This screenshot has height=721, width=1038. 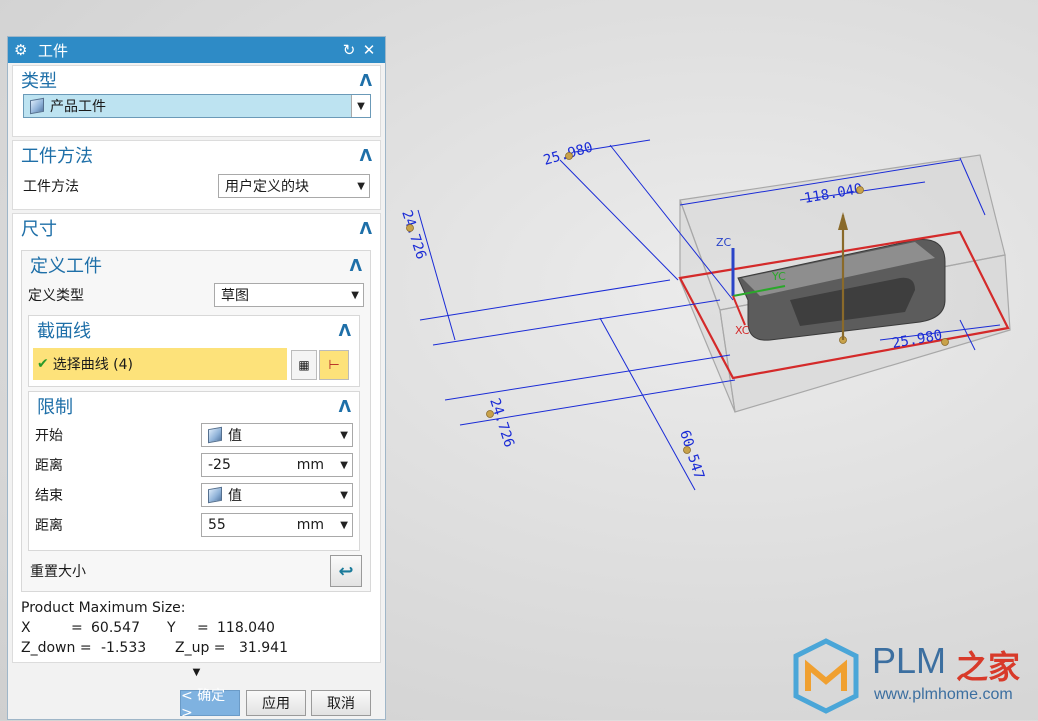 I want to click on method-group: 工件方法 ᐱ 工件方法 用户定义的块 ▼, so click(x=196, y=175).